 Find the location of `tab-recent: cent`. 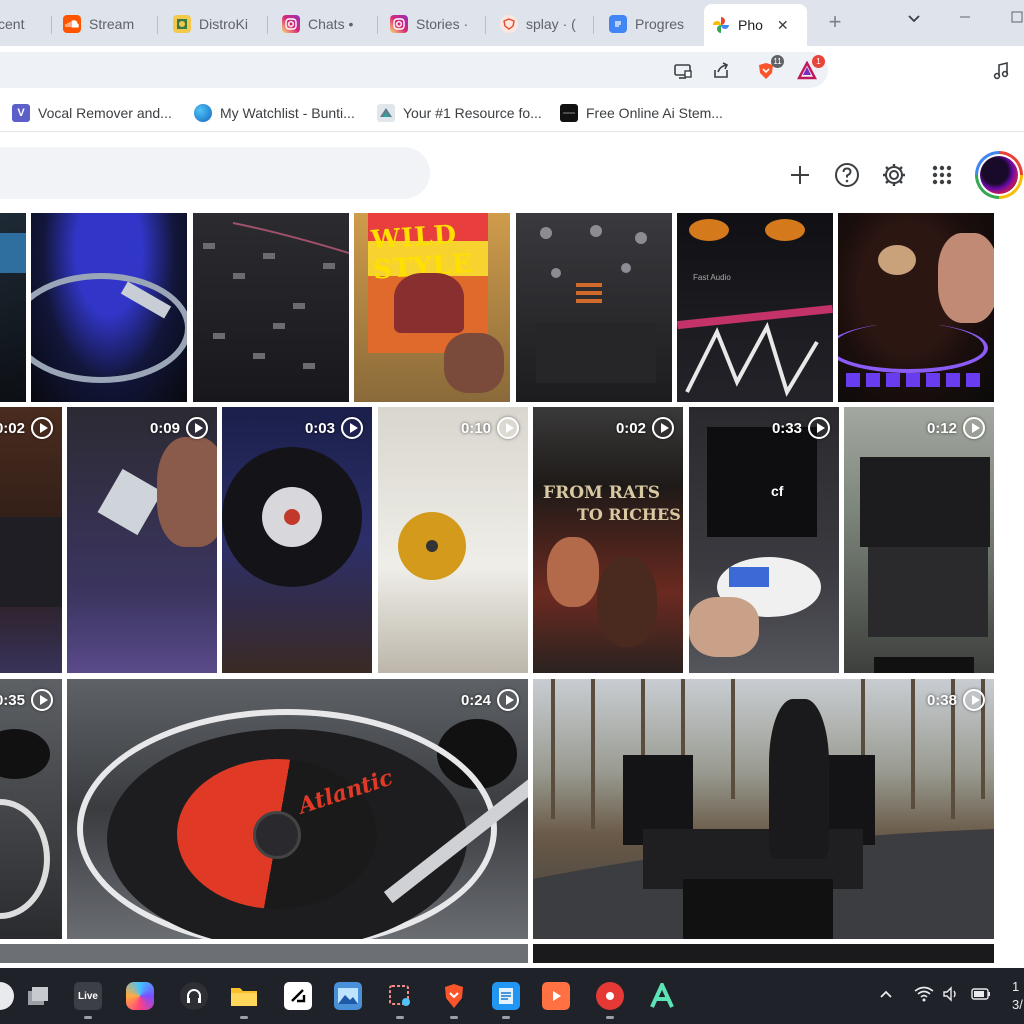

tab-recent: cent is located at coordinates (26, 24).